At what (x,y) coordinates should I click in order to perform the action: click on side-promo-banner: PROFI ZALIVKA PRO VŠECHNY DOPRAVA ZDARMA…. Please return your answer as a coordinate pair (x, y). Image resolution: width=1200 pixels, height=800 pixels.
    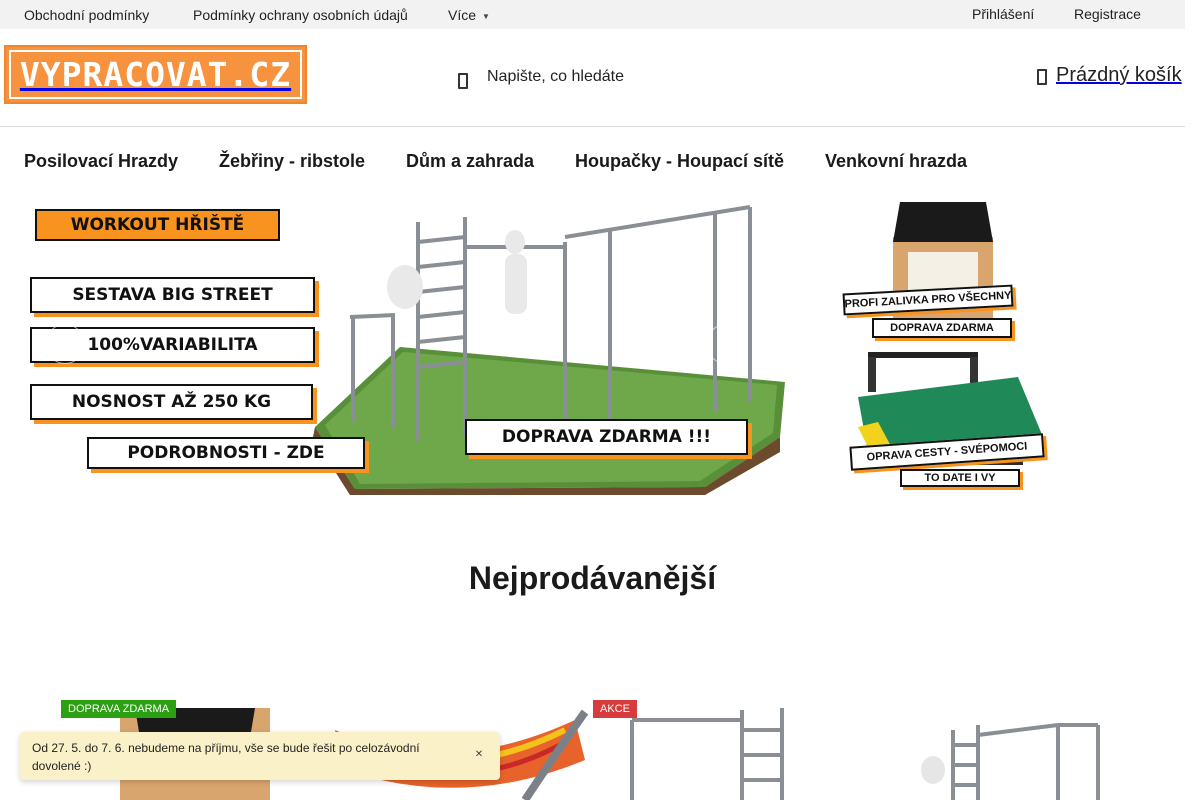
    Looking at the image, I should click on (945, 346).